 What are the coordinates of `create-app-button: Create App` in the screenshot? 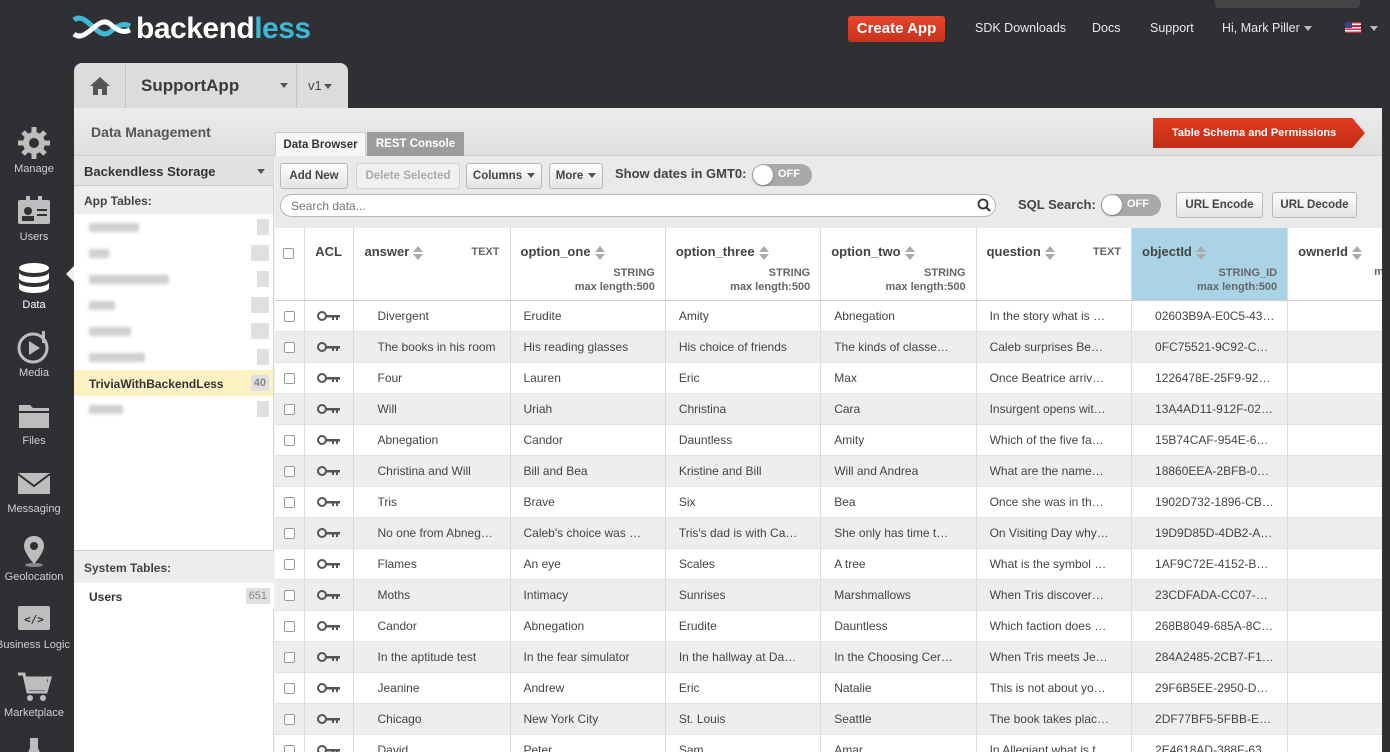 It's located at (896, 29).